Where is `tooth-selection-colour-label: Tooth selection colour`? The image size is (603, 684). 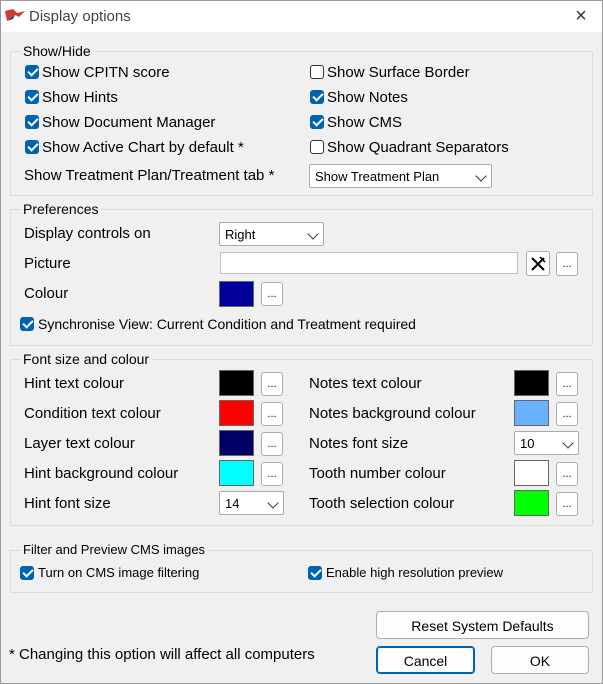 tooth-selection-colour-label: Tooth selection colour is located at coordinates (382, 503).